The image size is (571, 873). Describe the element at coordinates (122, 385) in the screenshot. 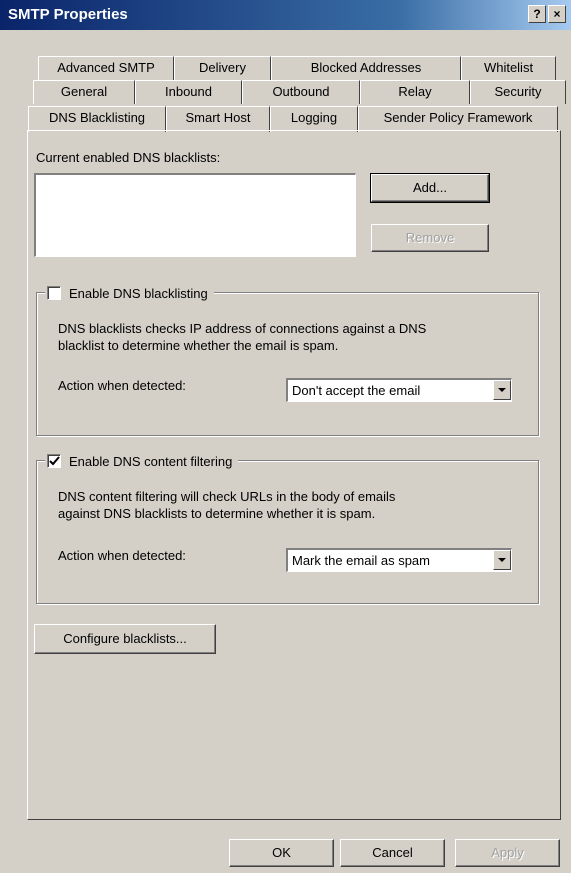

I see `blacklisting-action-label: Action when detected:` at that location.